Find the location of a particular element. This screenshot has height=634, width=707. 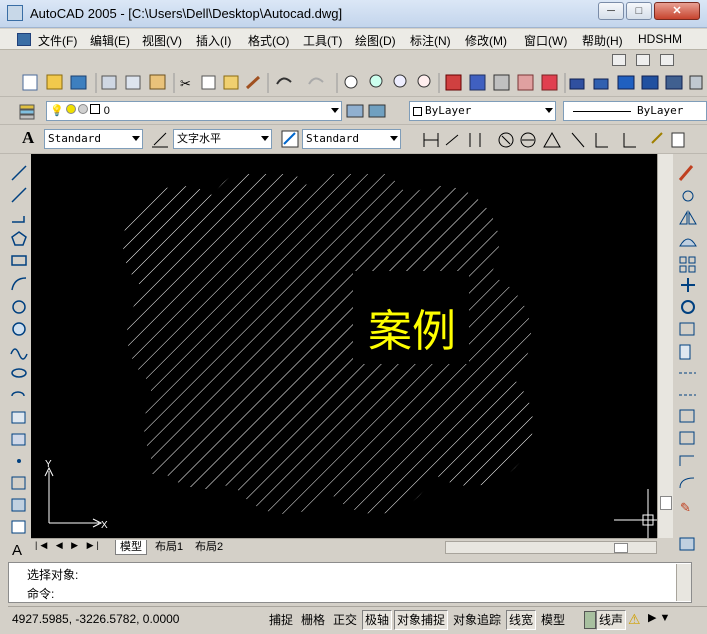

model-toggle: 模型 is located at coordinates (553, 620).